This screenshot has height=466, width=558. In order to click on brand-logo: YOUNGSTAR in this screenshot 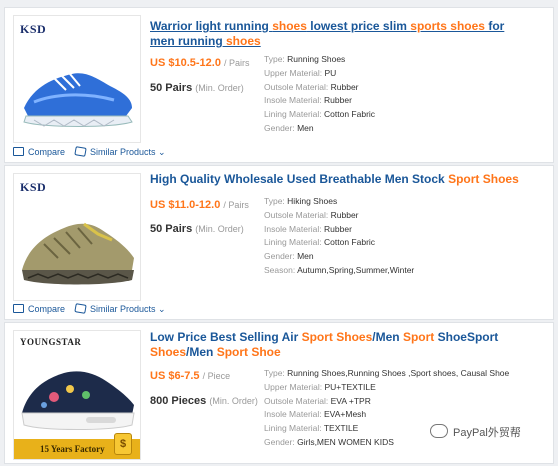, I will do `click(51, 342)`.